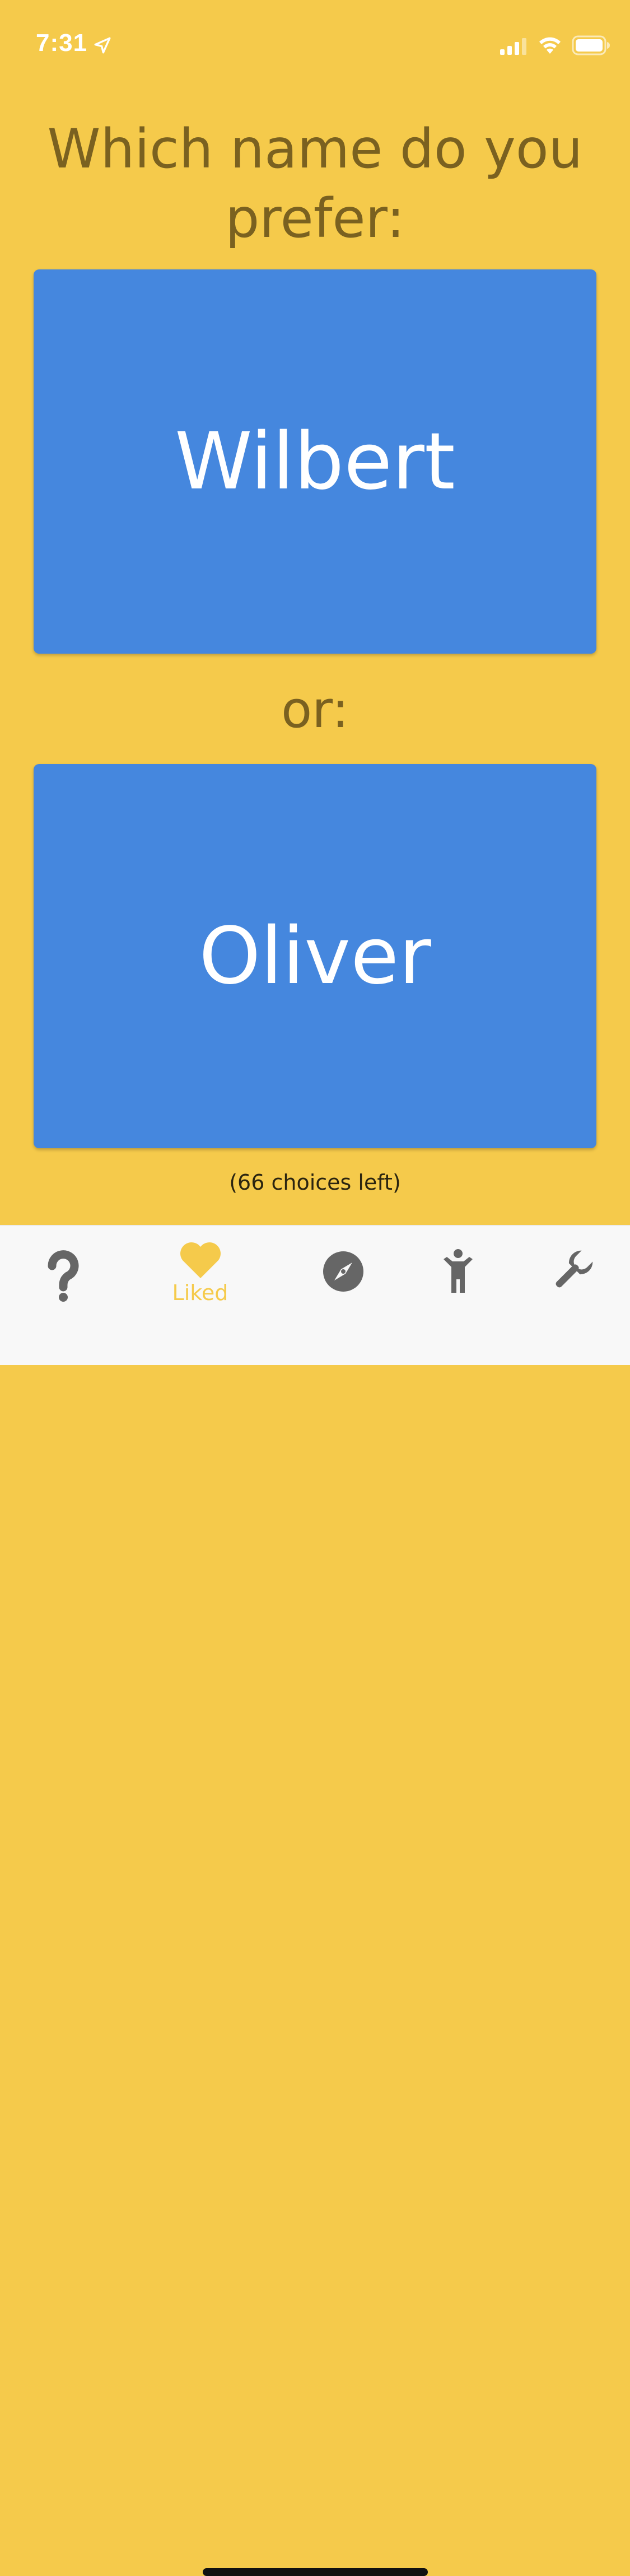 The height and width of the screenshot is (2576, 630). I want to click on battery-icon, so click(591, 45).